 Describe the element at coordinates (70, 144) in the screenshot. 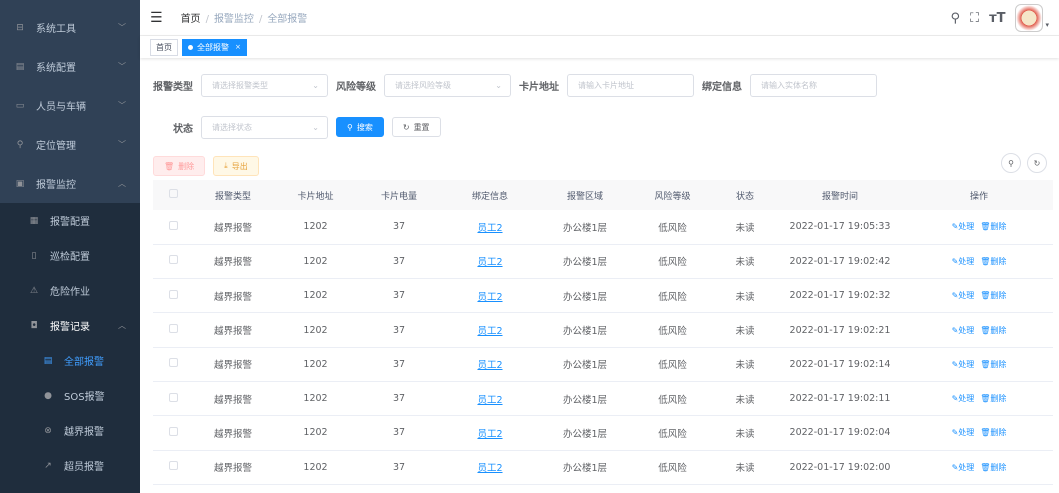

I see `menu-location: ⚲ 定位管理 ﹀` at that location.